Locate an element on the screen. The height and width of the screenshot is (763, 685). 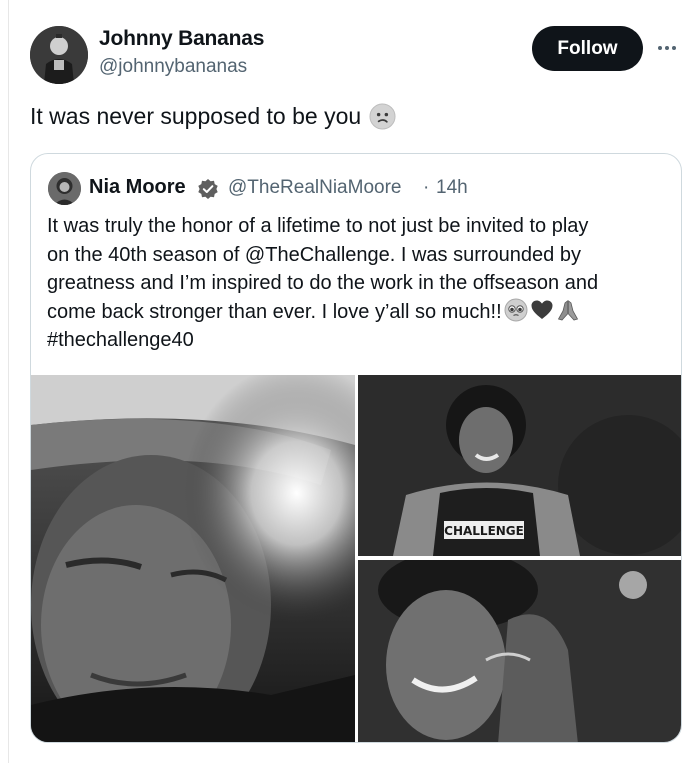
photo-smiling-closeup is located at coordinates (519, 651).